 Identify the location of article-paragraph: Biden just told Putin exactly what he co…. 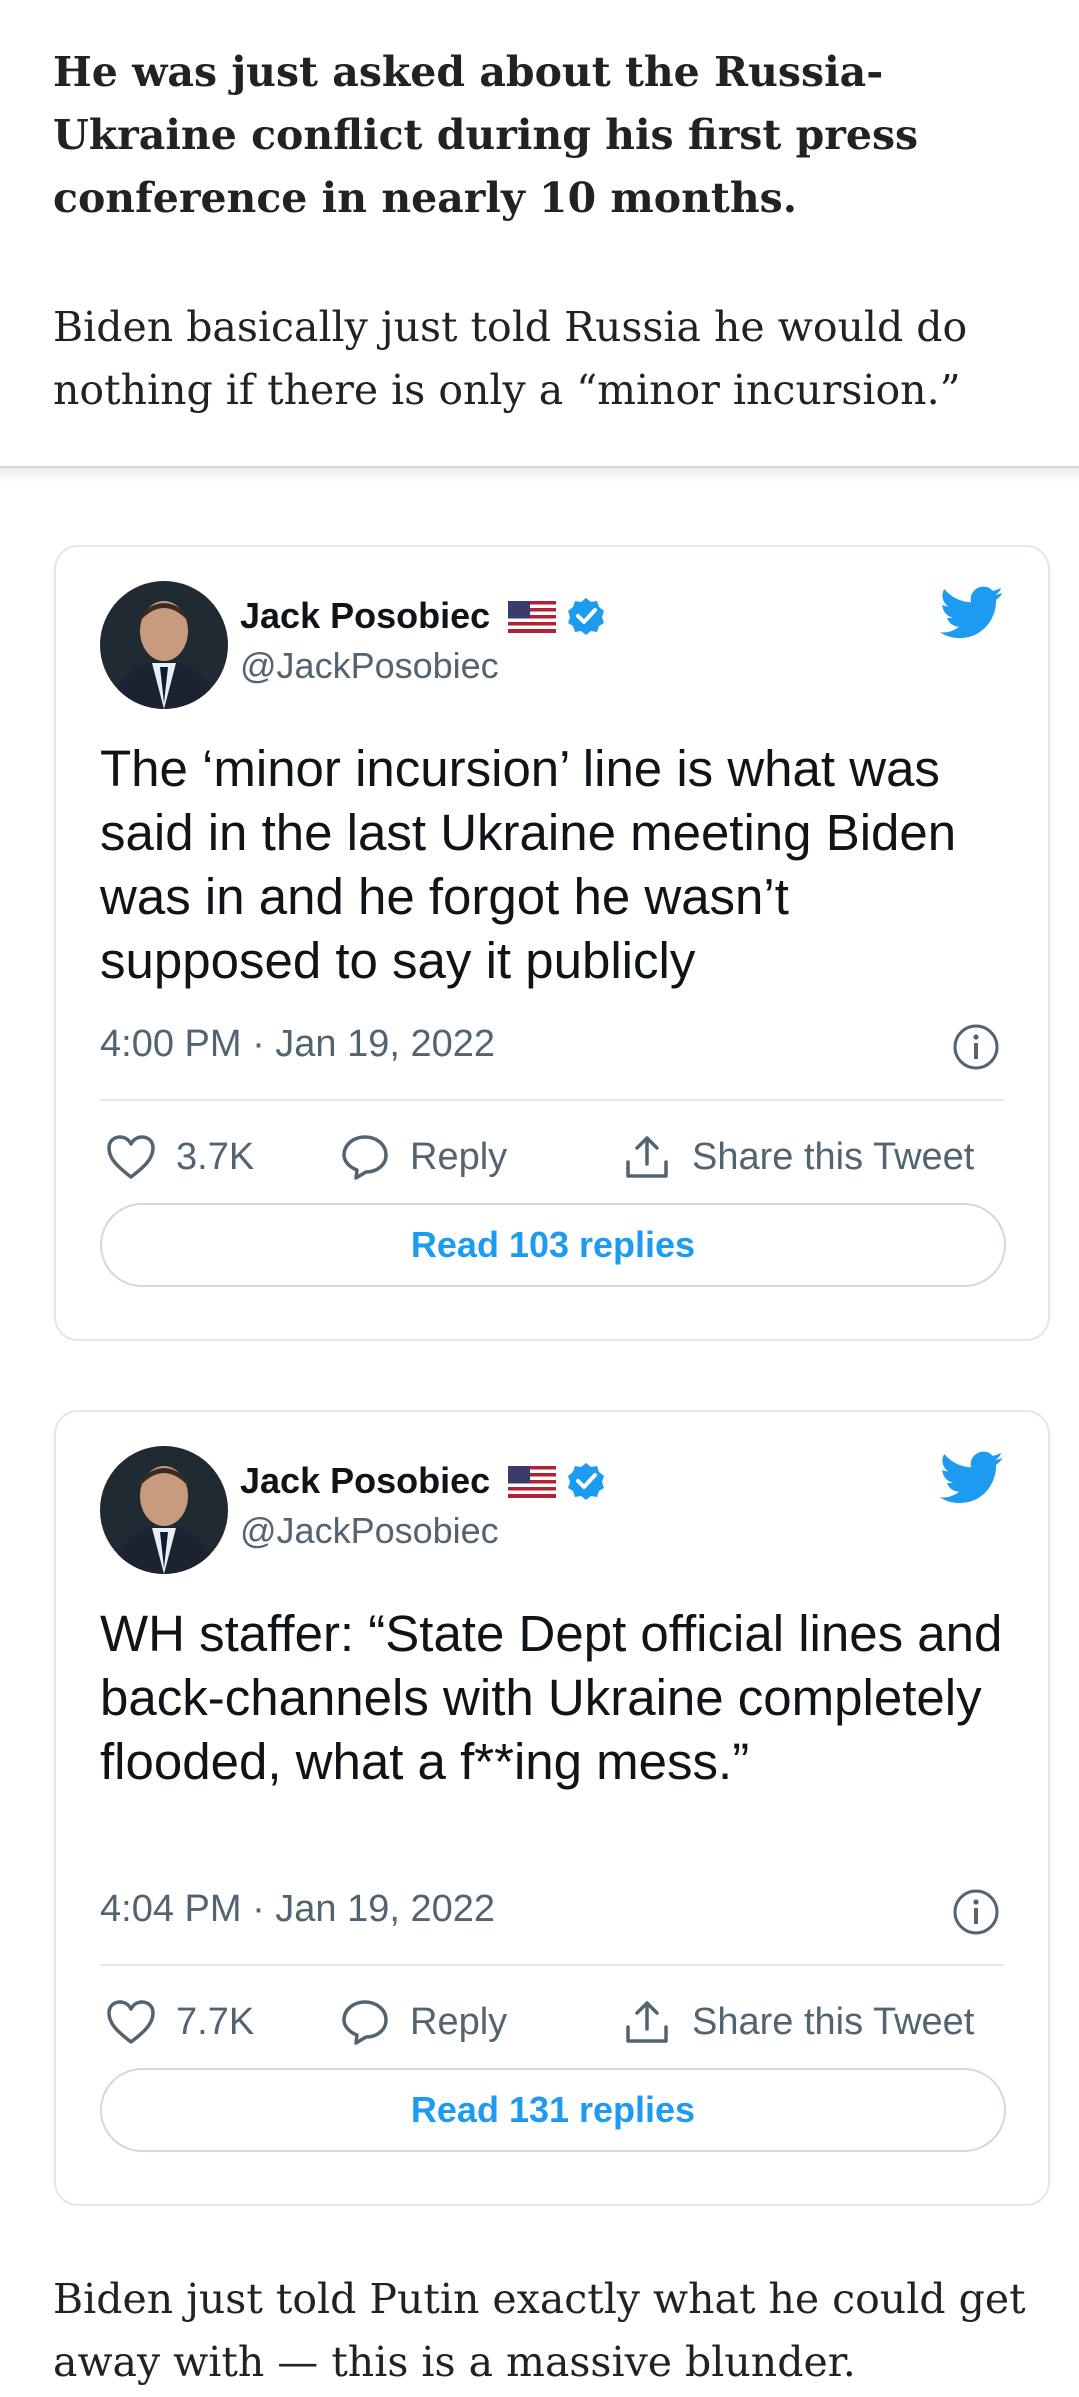
(539, 2330).